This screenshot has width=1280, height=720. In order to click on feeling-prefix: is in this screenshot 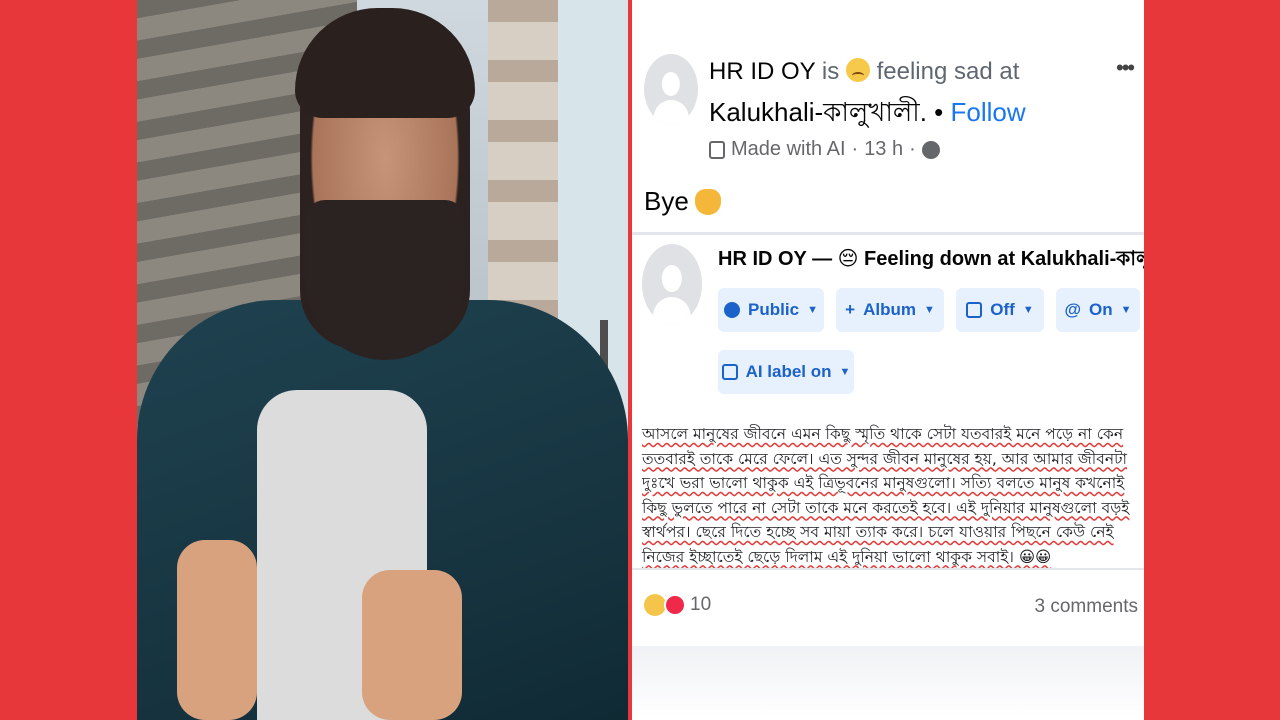, I will do `click(830, 71)`.